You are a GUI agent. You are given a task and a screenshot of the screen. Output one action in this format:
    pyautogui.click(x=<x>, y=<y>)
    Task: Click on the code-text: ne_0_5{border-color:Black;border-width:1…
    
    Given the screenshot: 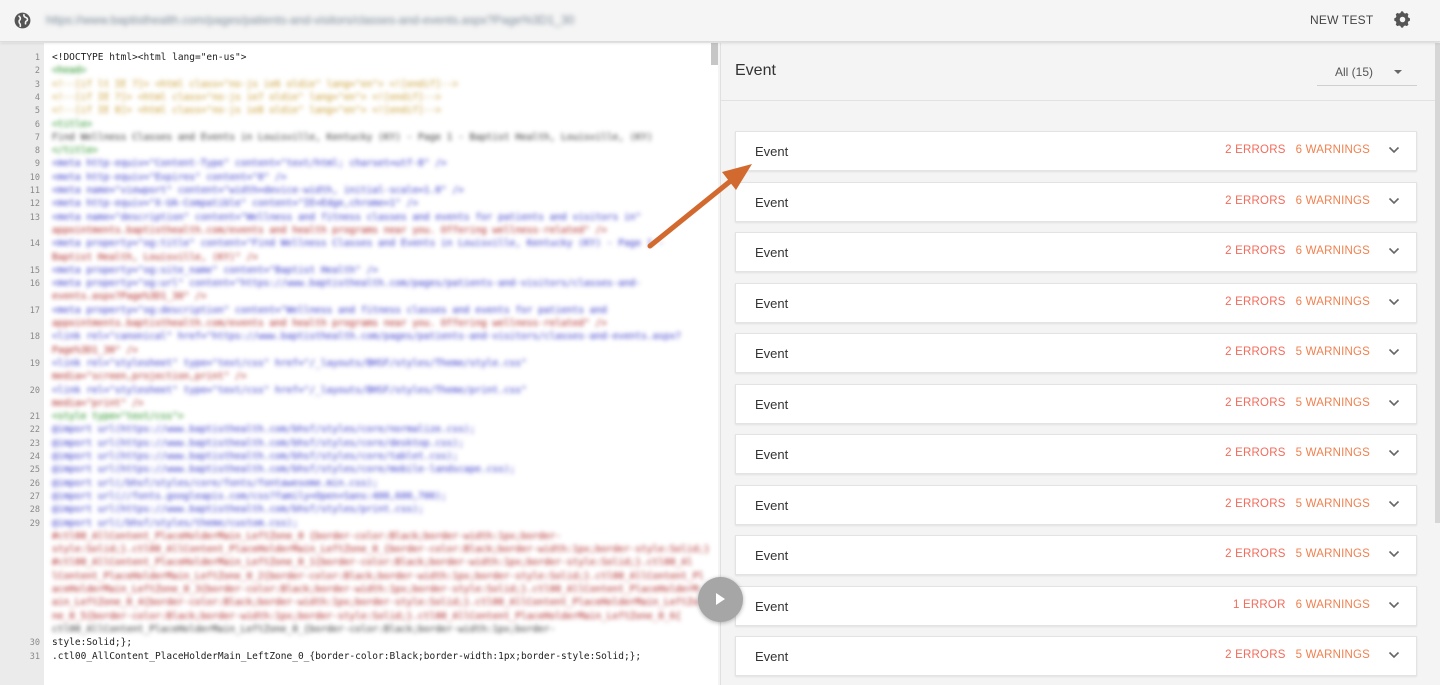 What is the action you would take?
    pyautogui.click(x=367, y=616)
    